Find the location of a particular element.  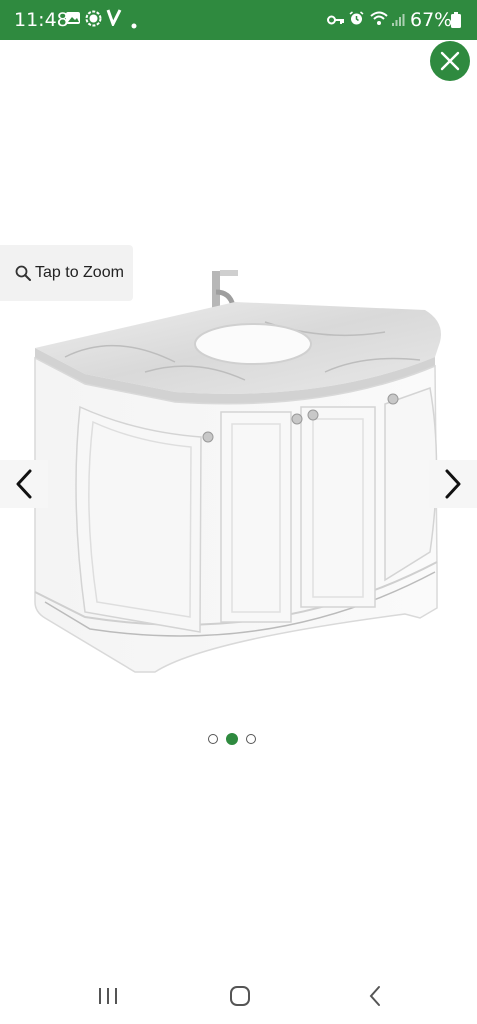

alarm-icon is located at coordinates (356, 21).